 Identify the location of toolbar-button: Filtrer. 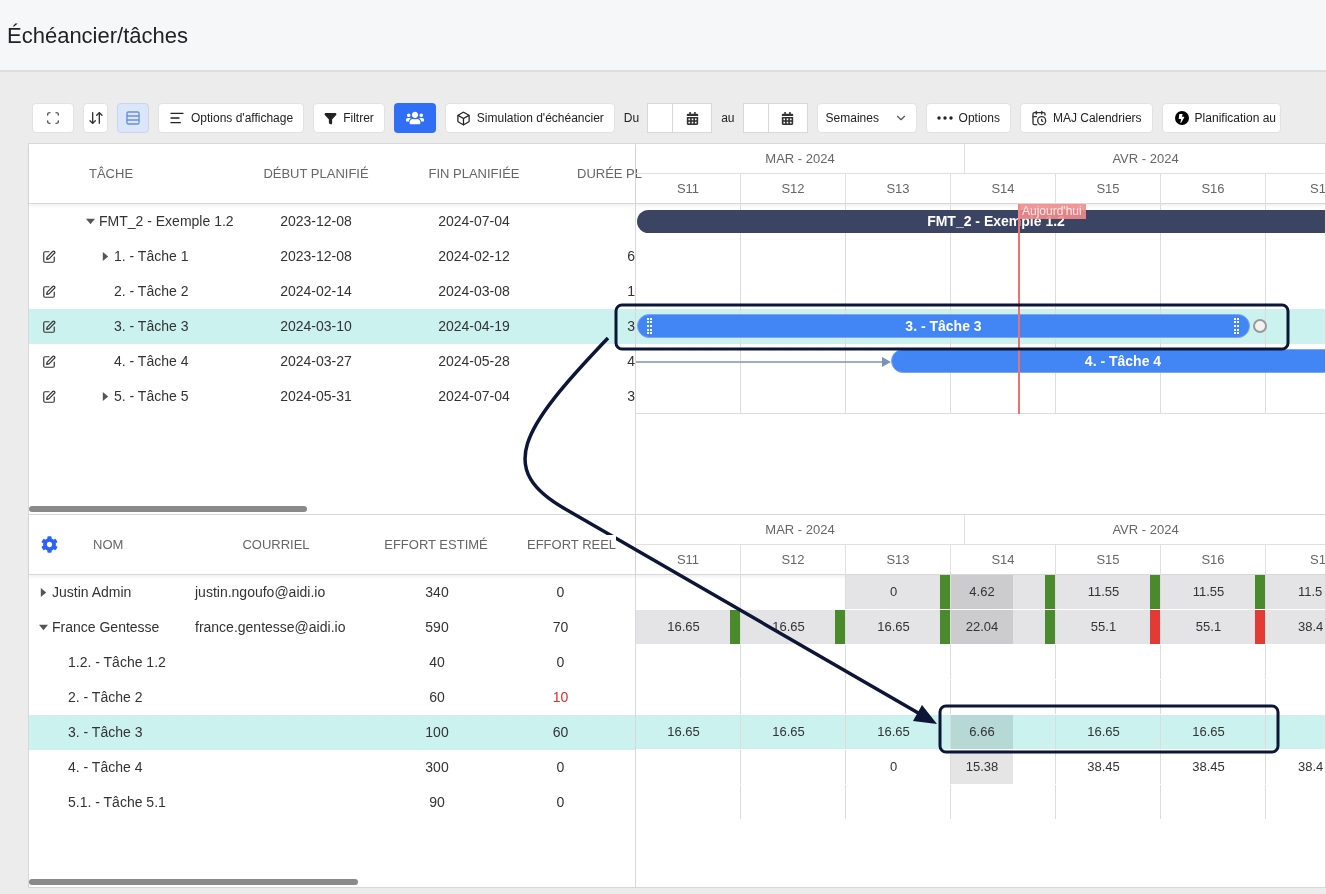
(349, 118).